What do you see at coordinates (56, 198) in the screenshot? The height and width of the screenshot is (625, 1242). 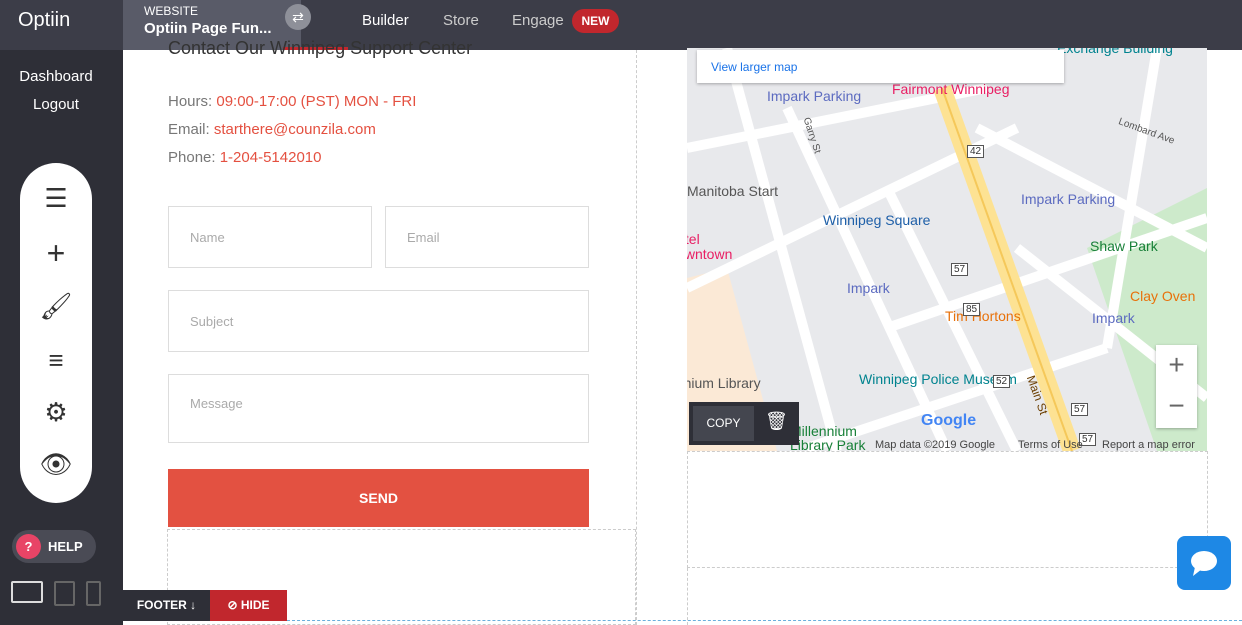 I see `menu-icon: ☰` at bounding box center [56, 198].